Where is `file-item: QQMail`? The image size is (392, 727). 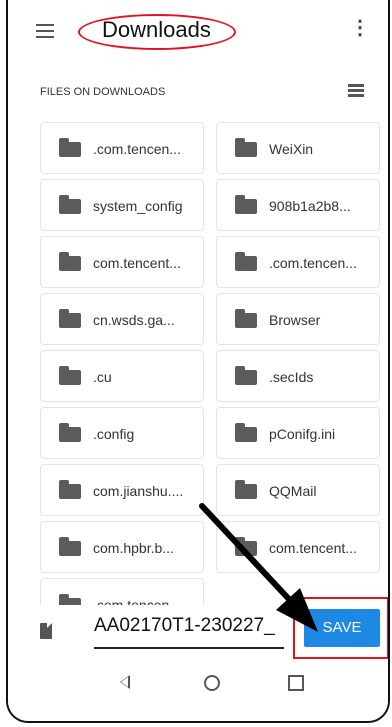 file-item: QQMail is located at coordinates (298, 490).